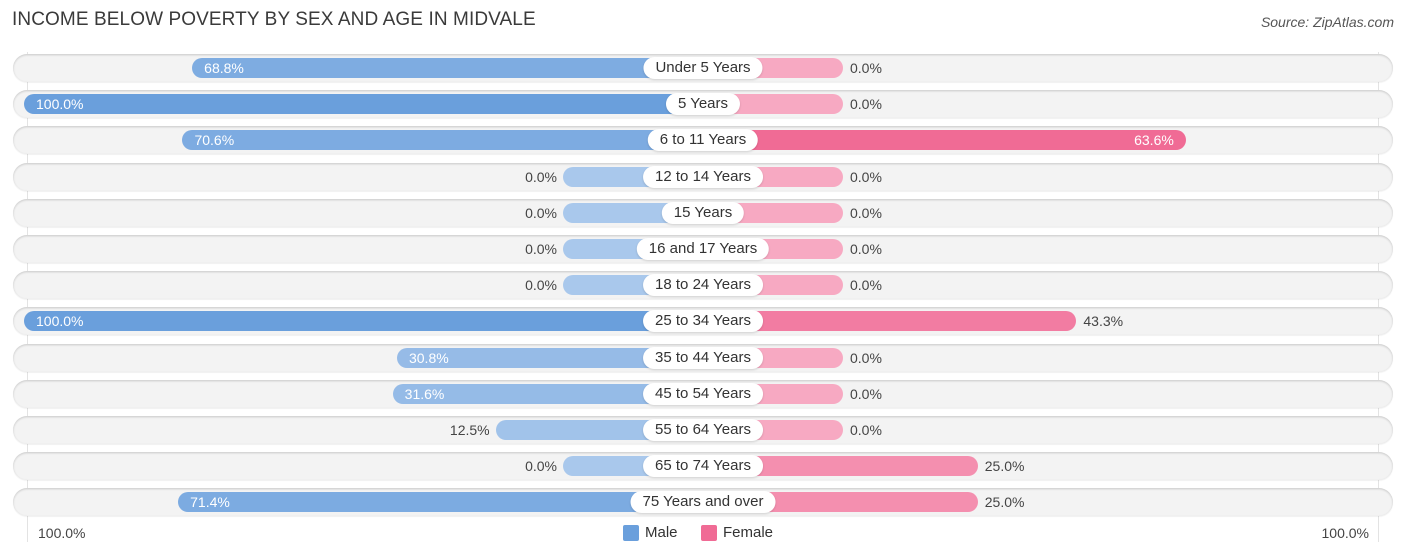  I want to click on axis-label-left: 100.0%, so click(62, 533).